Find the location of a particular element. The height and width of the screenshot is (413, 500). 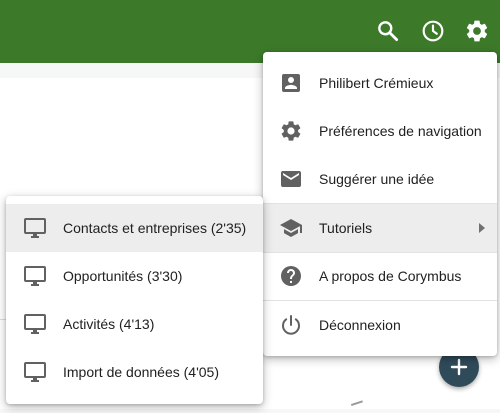

menu-item-label: Tutoriels is located at coordinates (346, 228).